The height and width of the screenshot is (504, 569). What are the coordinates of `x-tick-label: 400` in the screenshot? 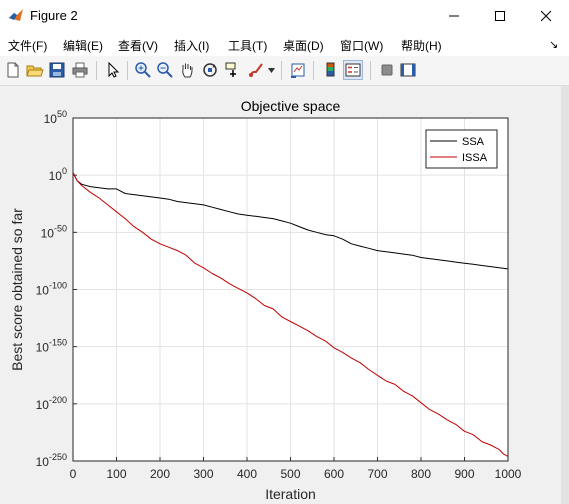 It's located at (247, 474).